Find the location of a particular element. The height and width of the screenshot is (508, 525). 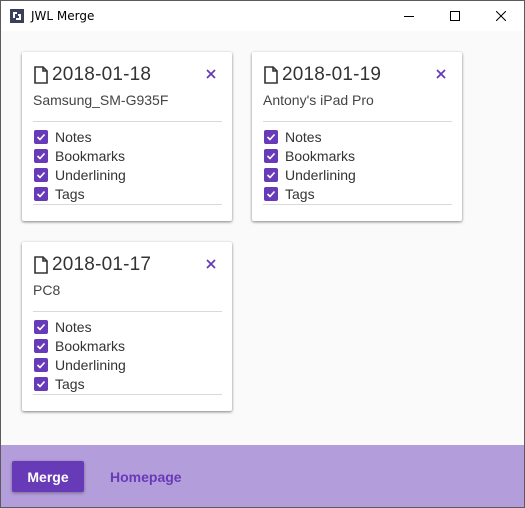

card-header: 2018-01-18 is located at coordinates (92, 75).